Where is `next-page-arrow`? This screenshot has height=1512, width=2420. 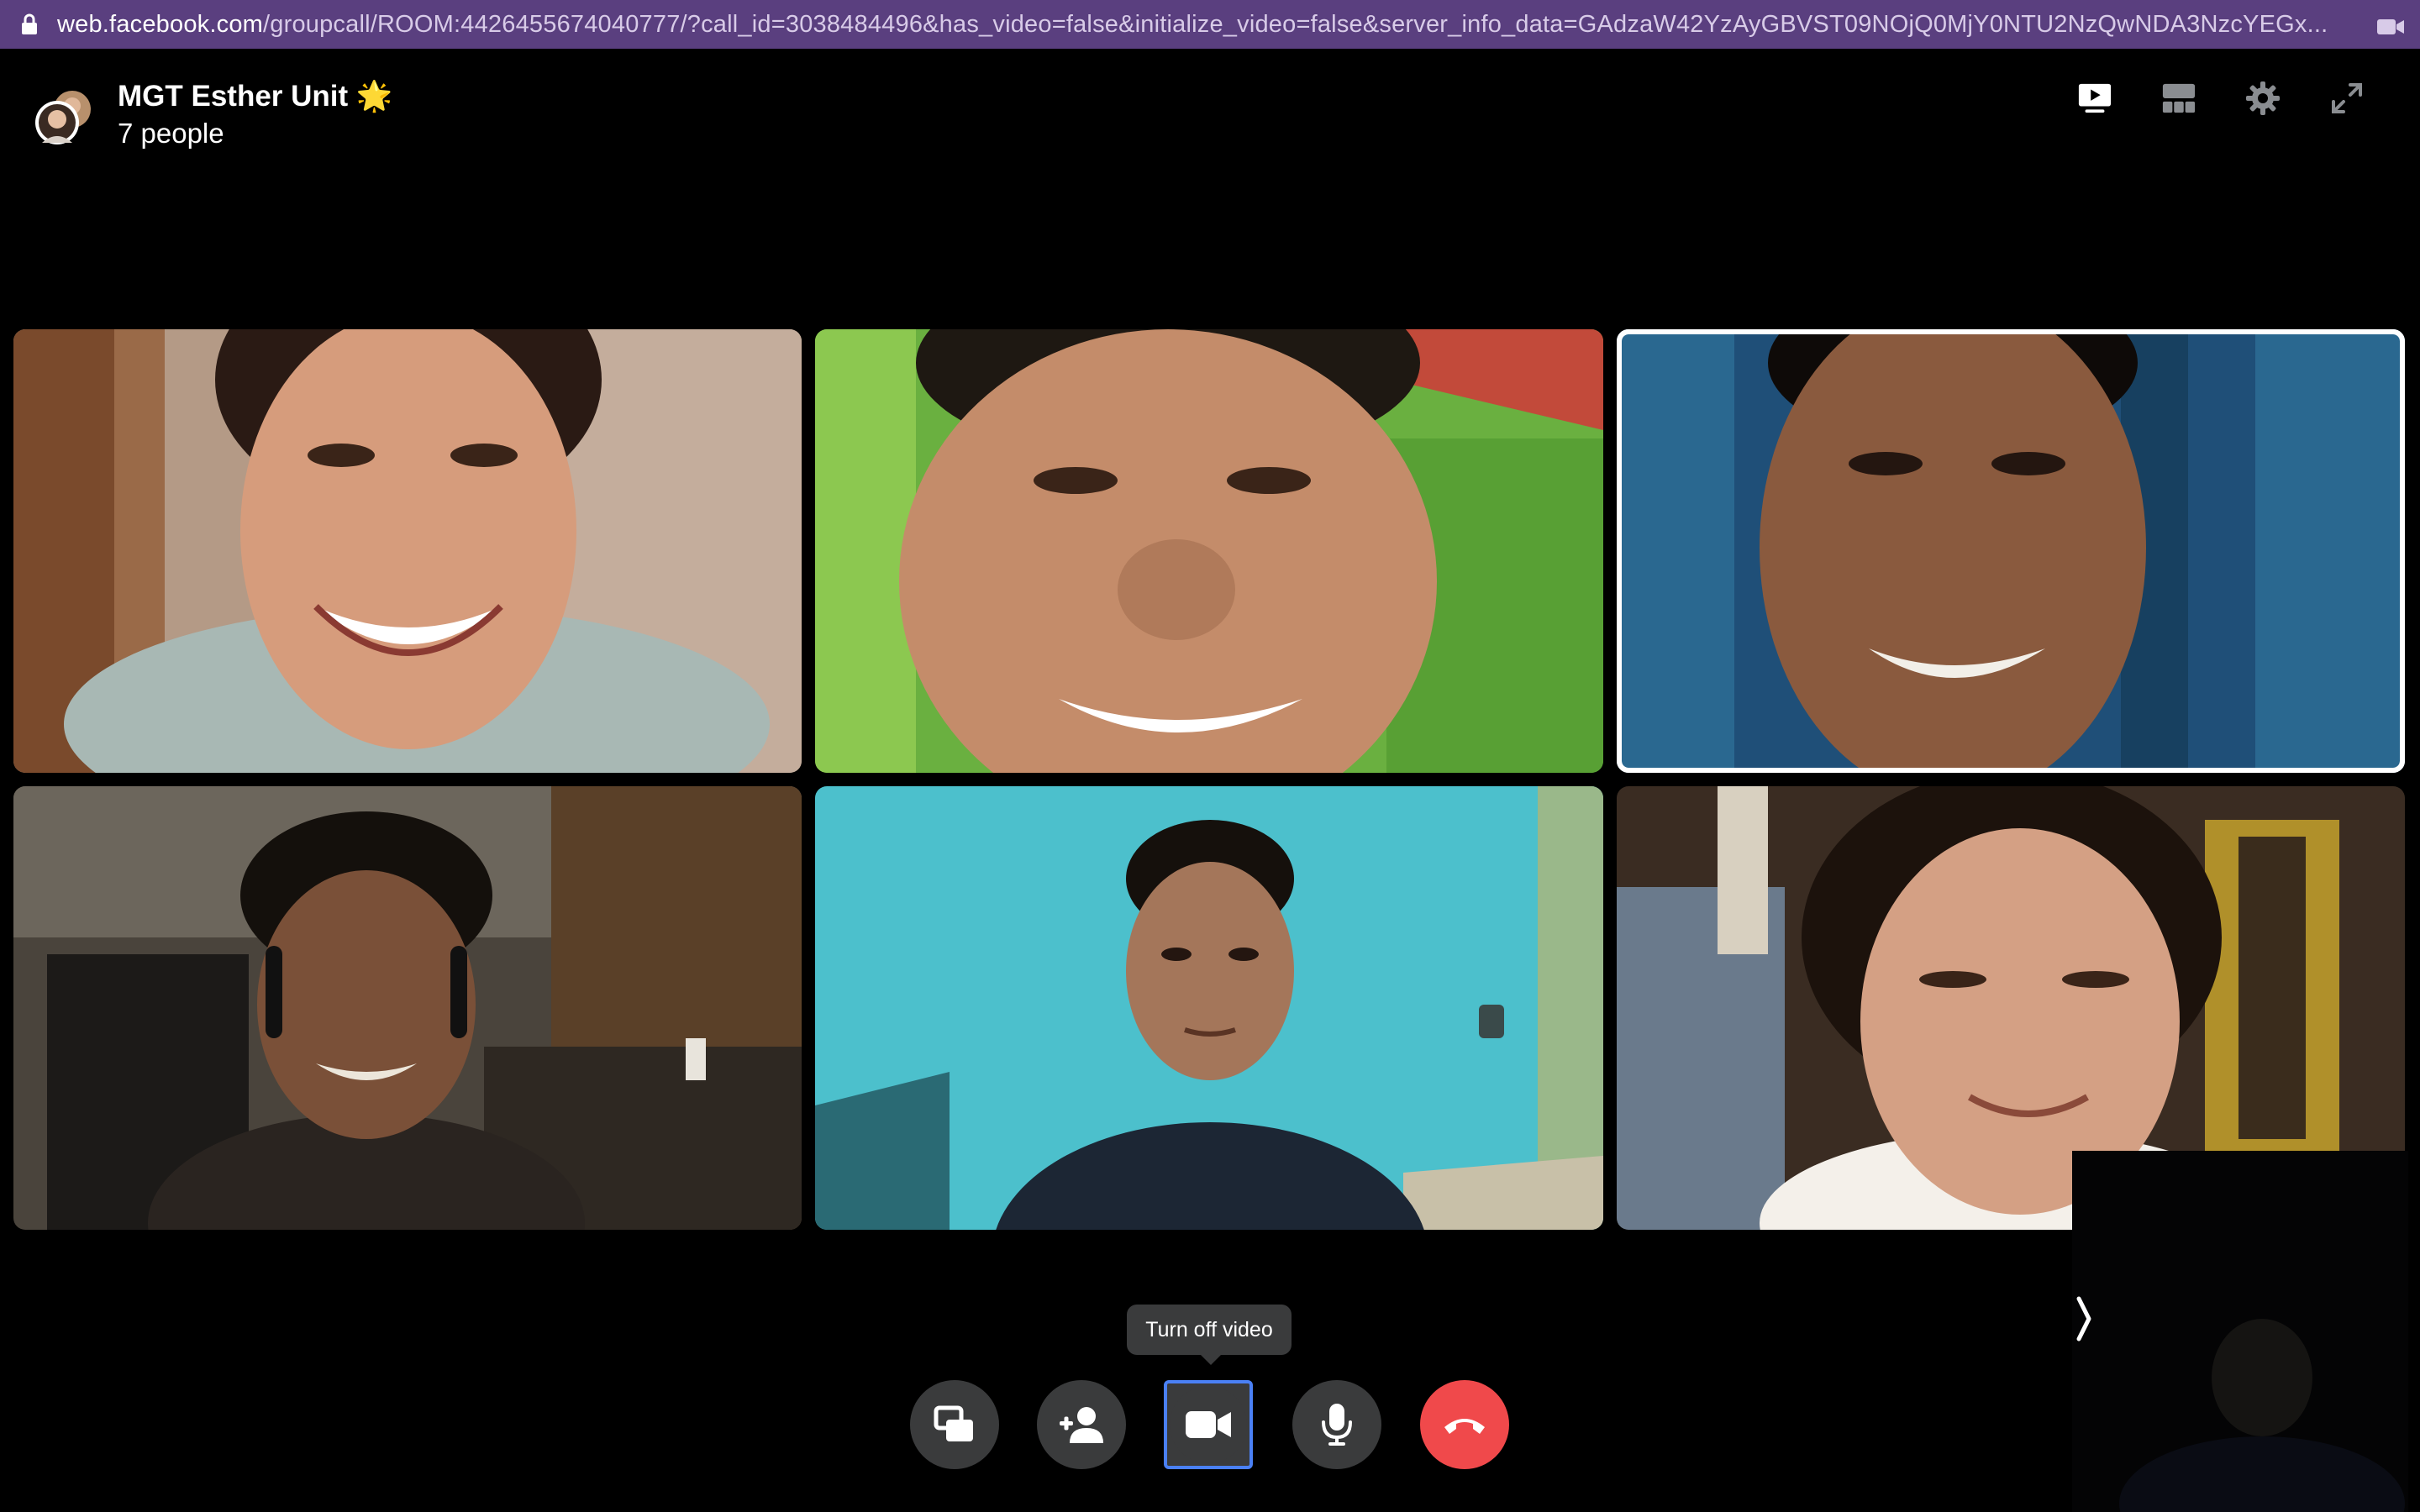 next-page-arrow is located at coordinates (2085, 1319).